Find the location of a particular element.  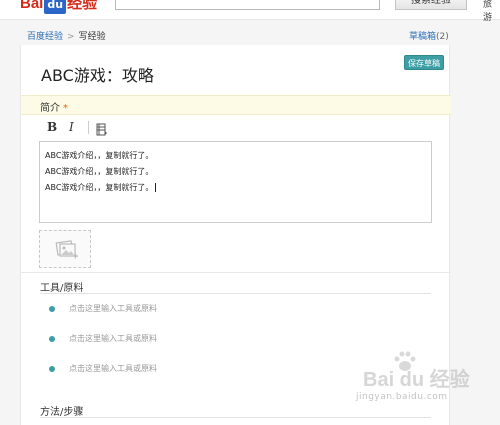

logo-jingyan-text: 经验 is located at coordinates (82, 6).